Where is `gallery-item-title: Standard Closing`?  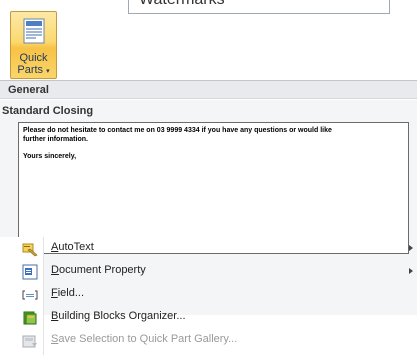
gallery-item-title: Standard Closing is located at coordinates (47, 111).